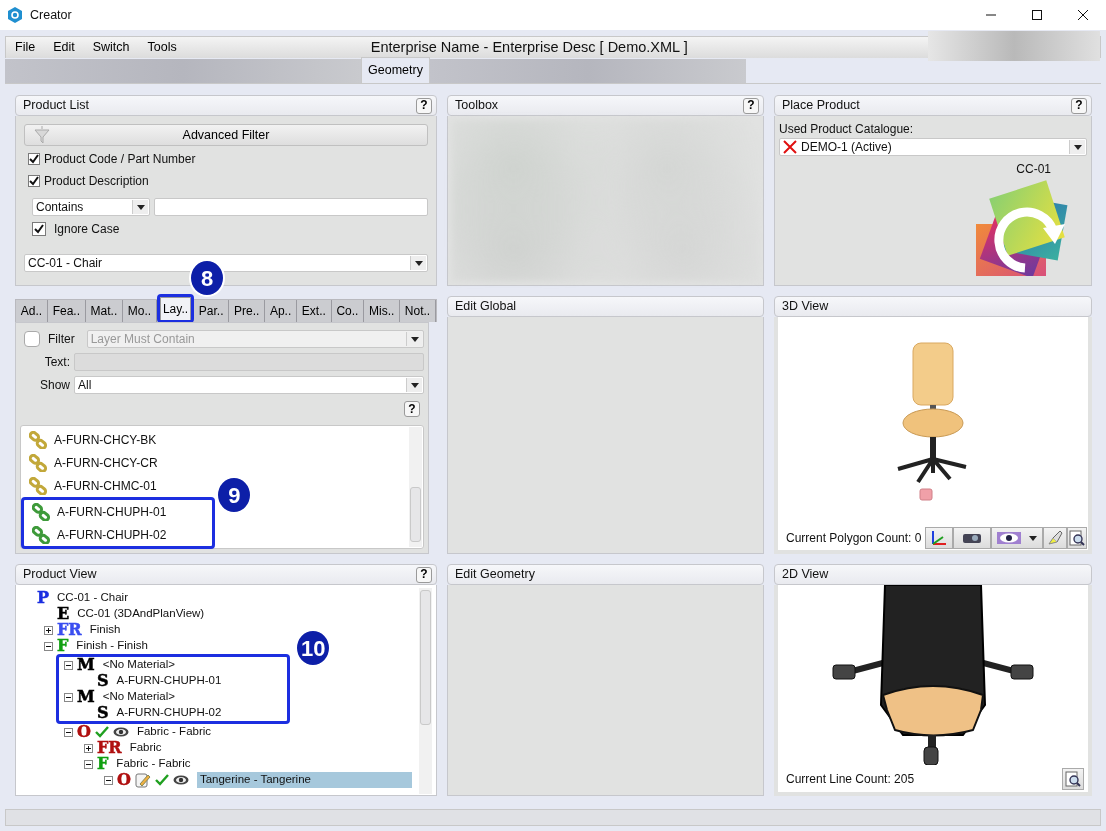 The image size is (1106, 831). Describe the element at coordinates (64, 47) in the screenshot. I see `menu-item: Edit` at that location.